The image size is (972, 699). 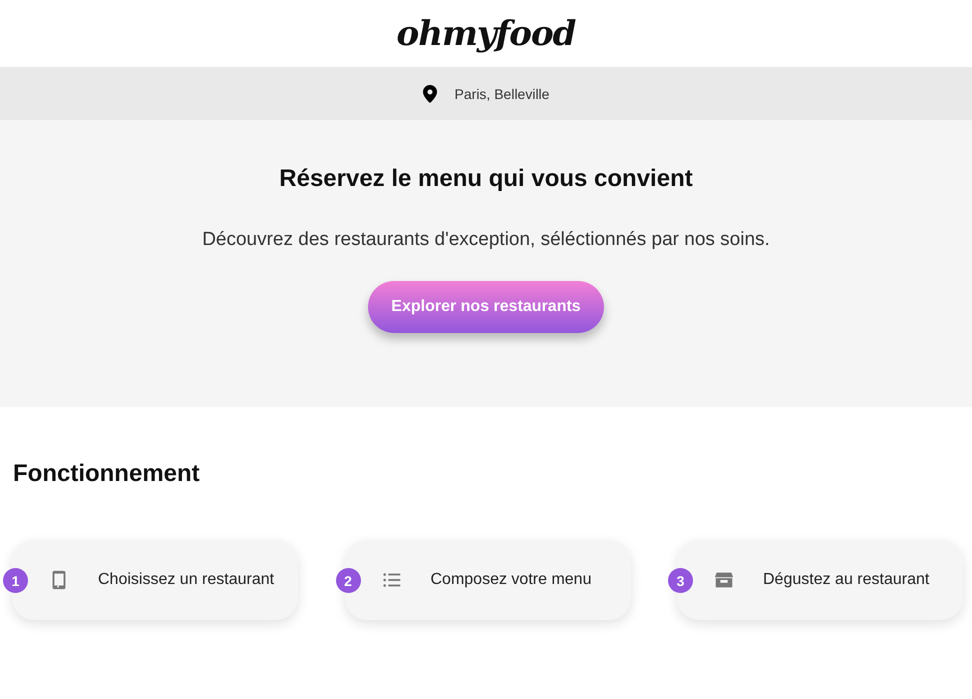 I want to click on step-number: 3, so click(x=680, y=580).